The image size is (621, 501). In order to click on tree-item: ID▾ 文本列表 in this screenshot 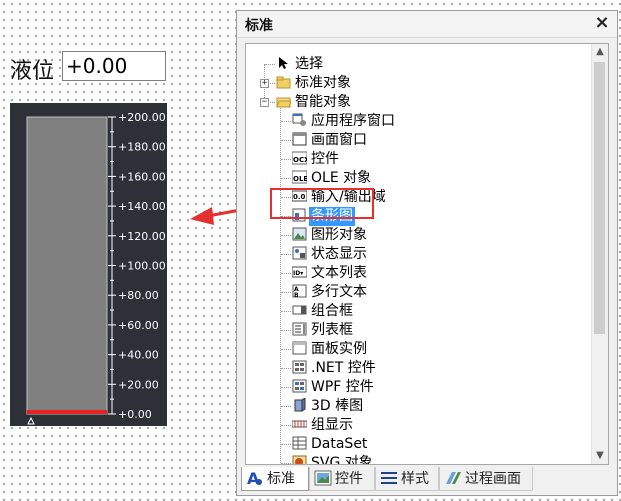, I will do `click(329, 273)`.